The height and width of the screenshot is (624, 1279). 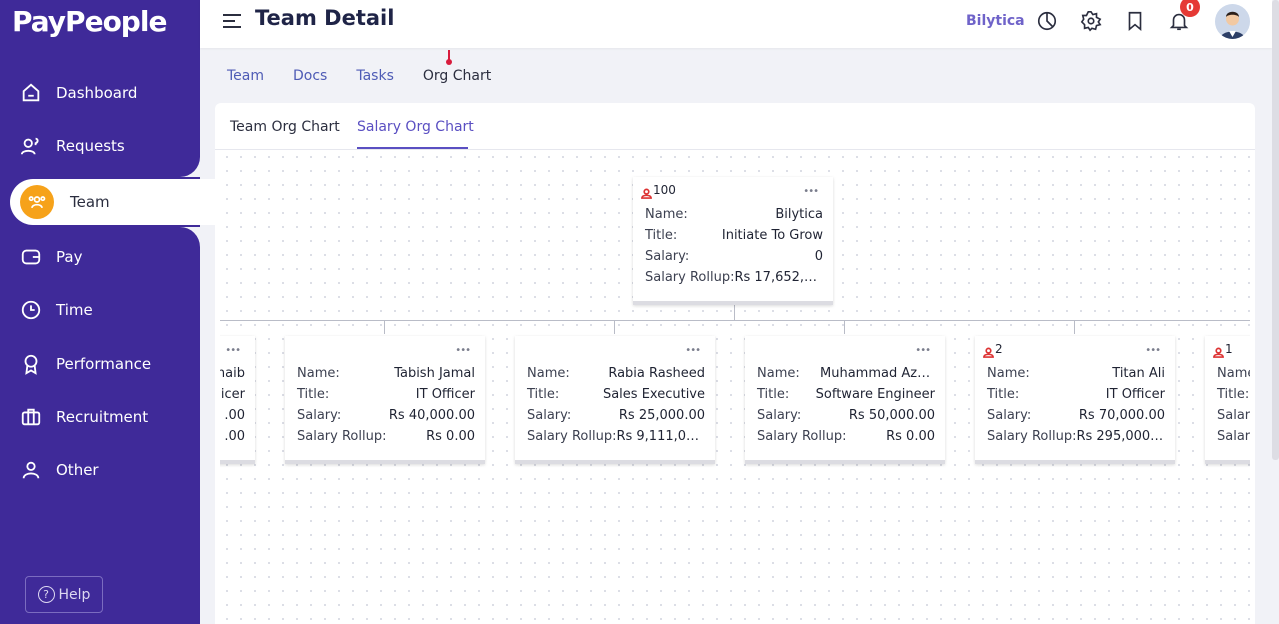 What do you see at coordinates (104, 364) in the screenshot?
I see `sidebar-item-label: Performance` at bounding box center [104, 364].